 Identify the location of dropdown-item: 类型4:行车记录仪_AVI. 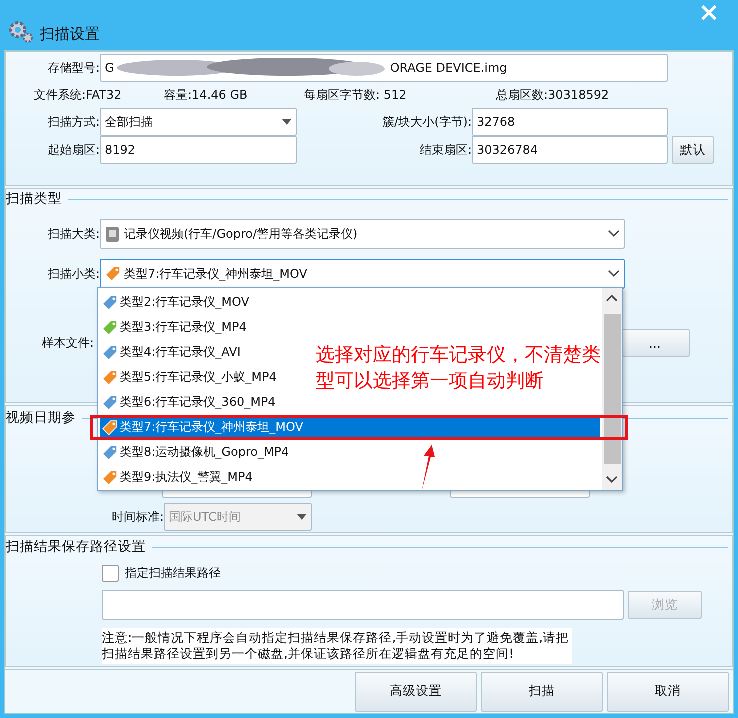
(172, 352).